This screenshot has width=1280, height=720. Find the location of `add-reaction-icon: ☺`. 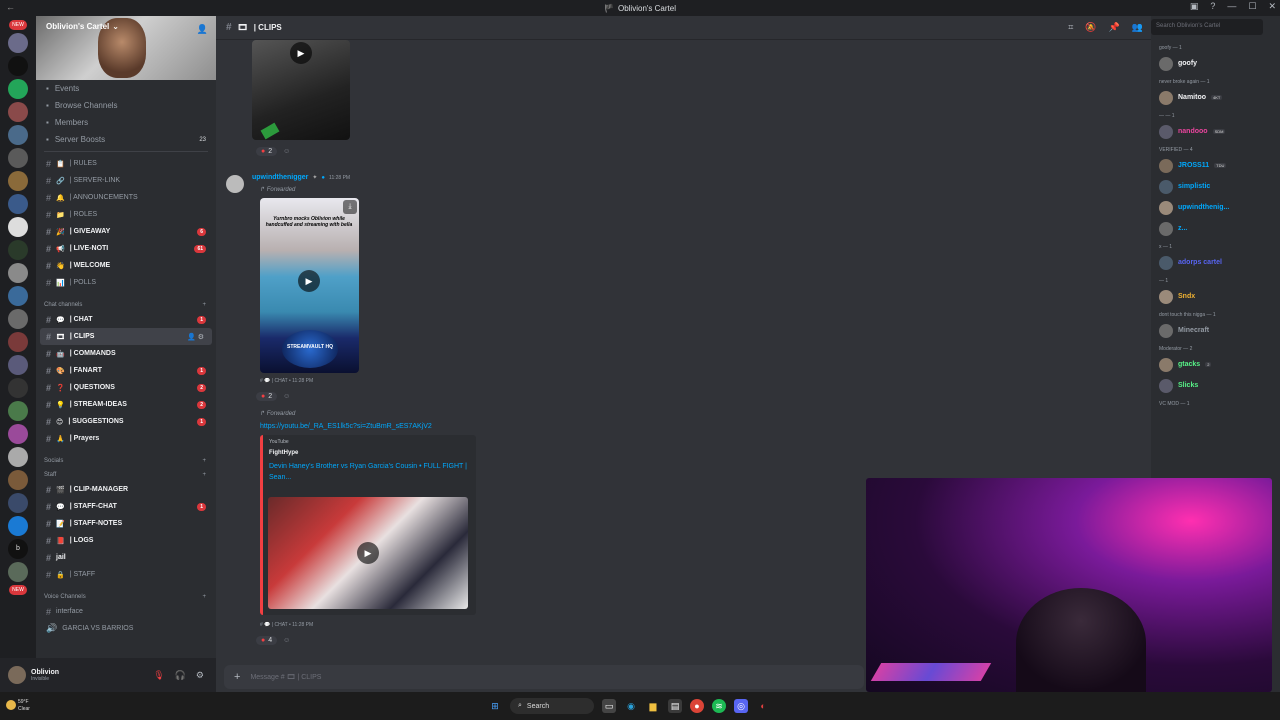

add-reaction-icon: ☺ is located at coordinates (286, 151).